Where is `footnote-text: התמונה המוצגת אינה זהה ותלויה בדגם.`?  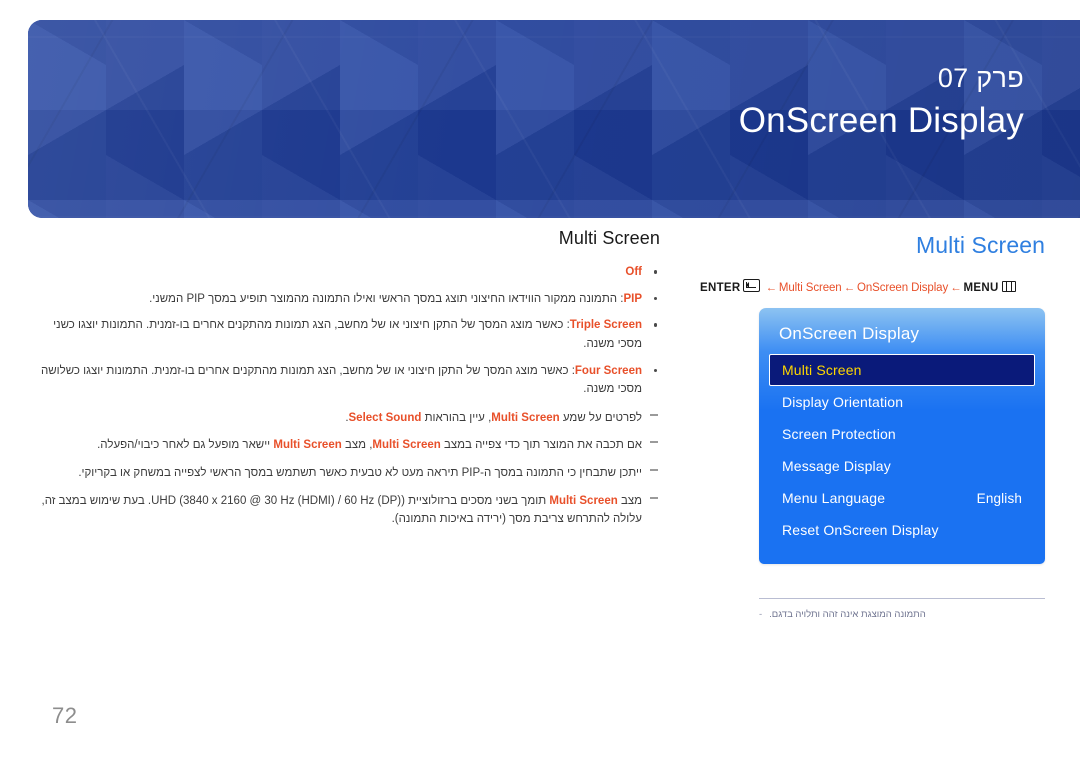 footnote-text: התמונה המוצגת אינה זהה ותלויה בדגם. is located at coordinates (847, 614).